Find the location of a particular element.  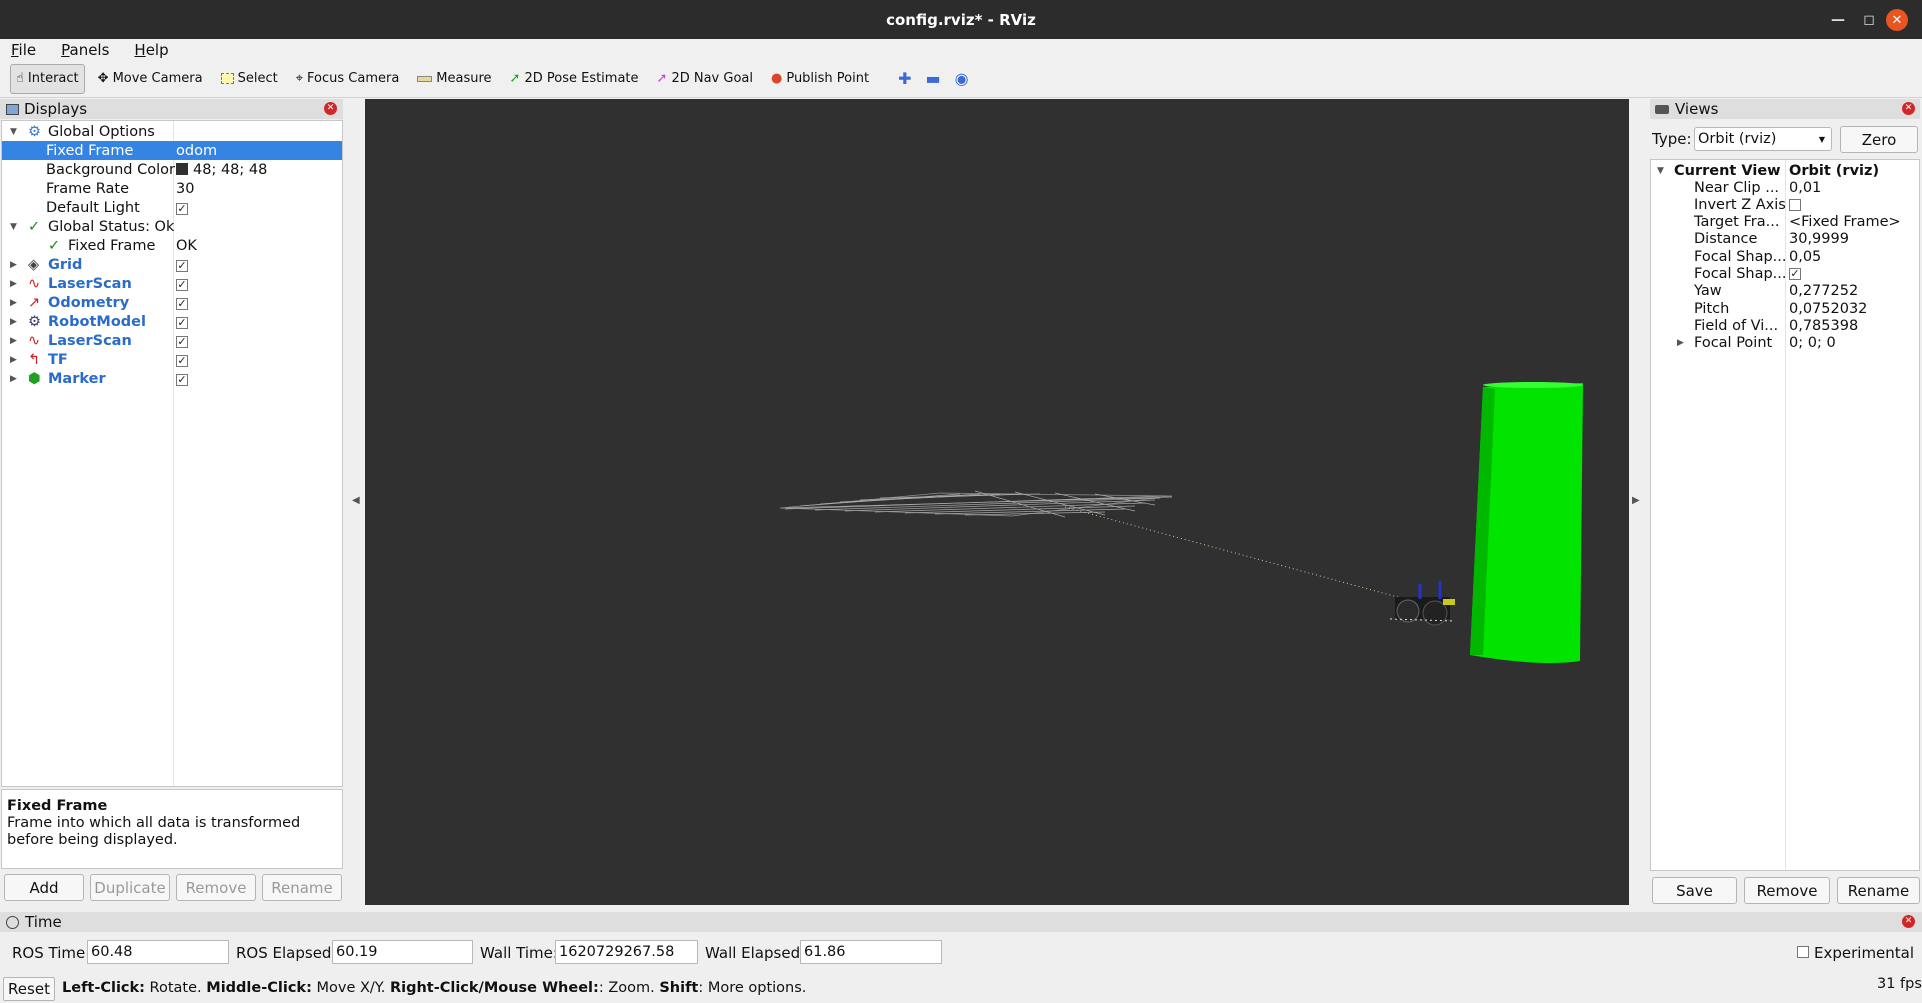

display-item-odometry: ▶ ↗ Odometry ✓ is located at coordinates (172, 302).